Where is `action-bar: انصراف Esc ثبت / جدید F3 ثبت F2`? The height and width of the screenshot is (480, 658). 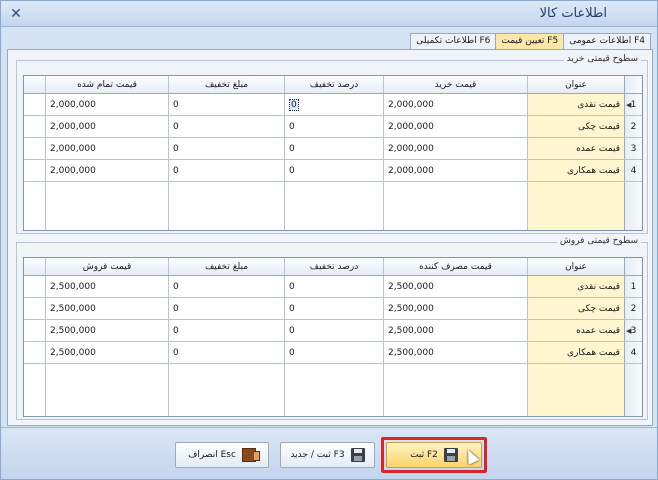
action-bar: انصراف Esc ثبت / جدید F3 ثبت F2 is located at coordinates (329, 453).